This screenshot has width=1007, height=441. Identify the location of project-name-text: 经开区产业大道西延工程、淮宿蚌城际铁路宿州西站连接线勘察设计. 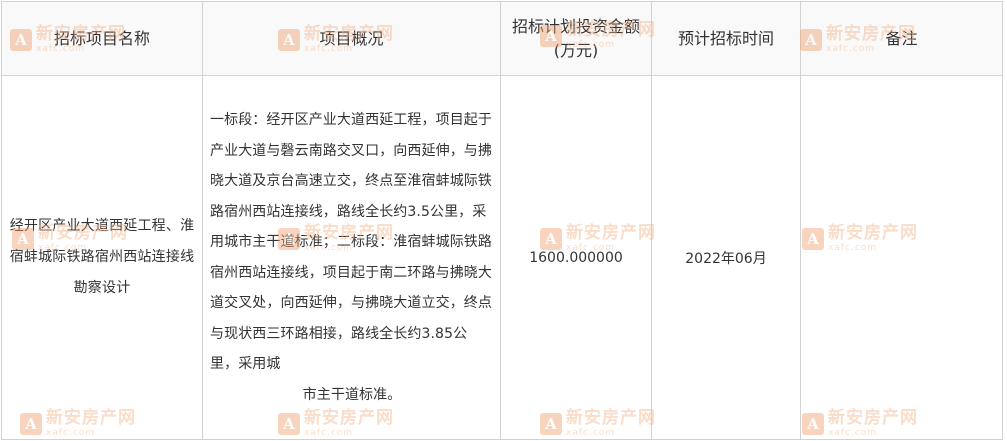
(102, 257).